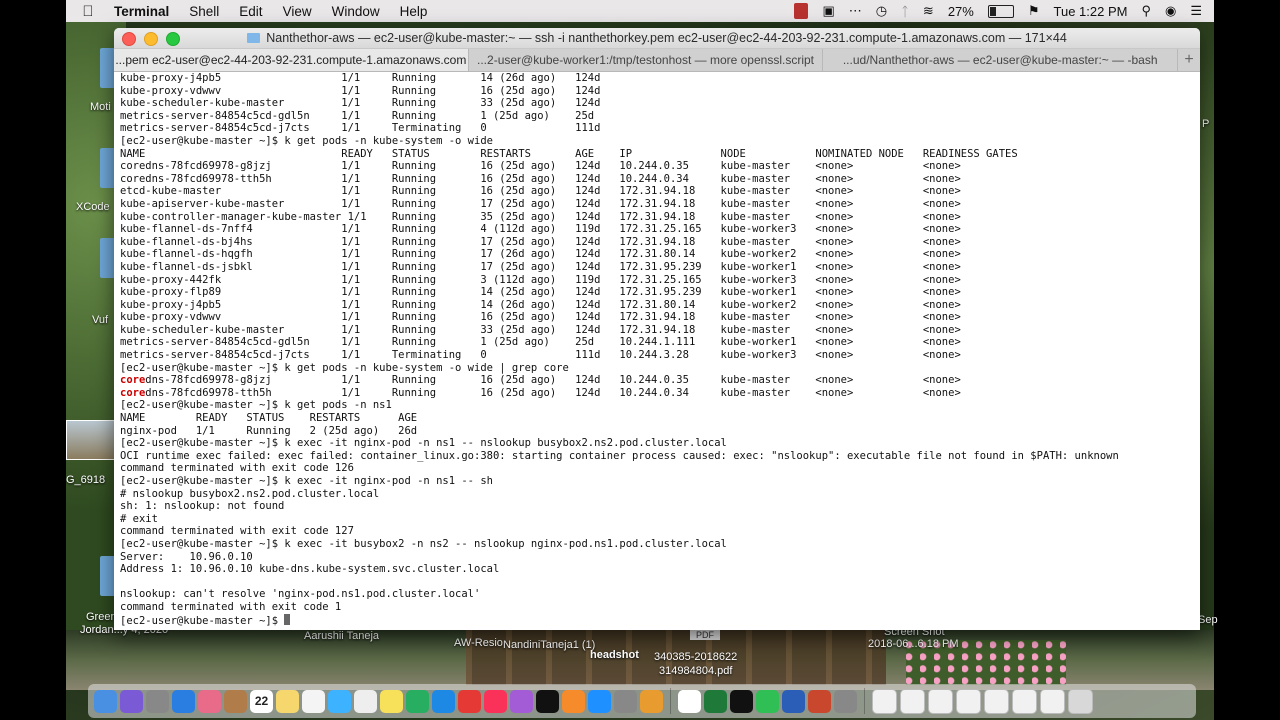  I want to click on excel-icon, so click(715, 701).